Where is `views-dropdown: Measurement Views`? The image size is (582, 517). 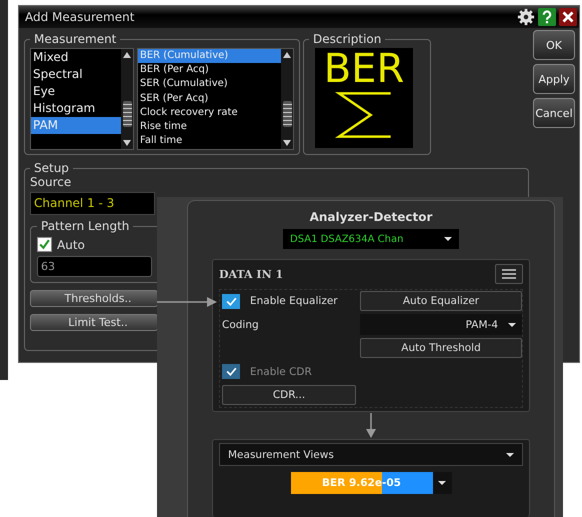 views-dropdown: Measurement Views is located at coordinates (371, 454).